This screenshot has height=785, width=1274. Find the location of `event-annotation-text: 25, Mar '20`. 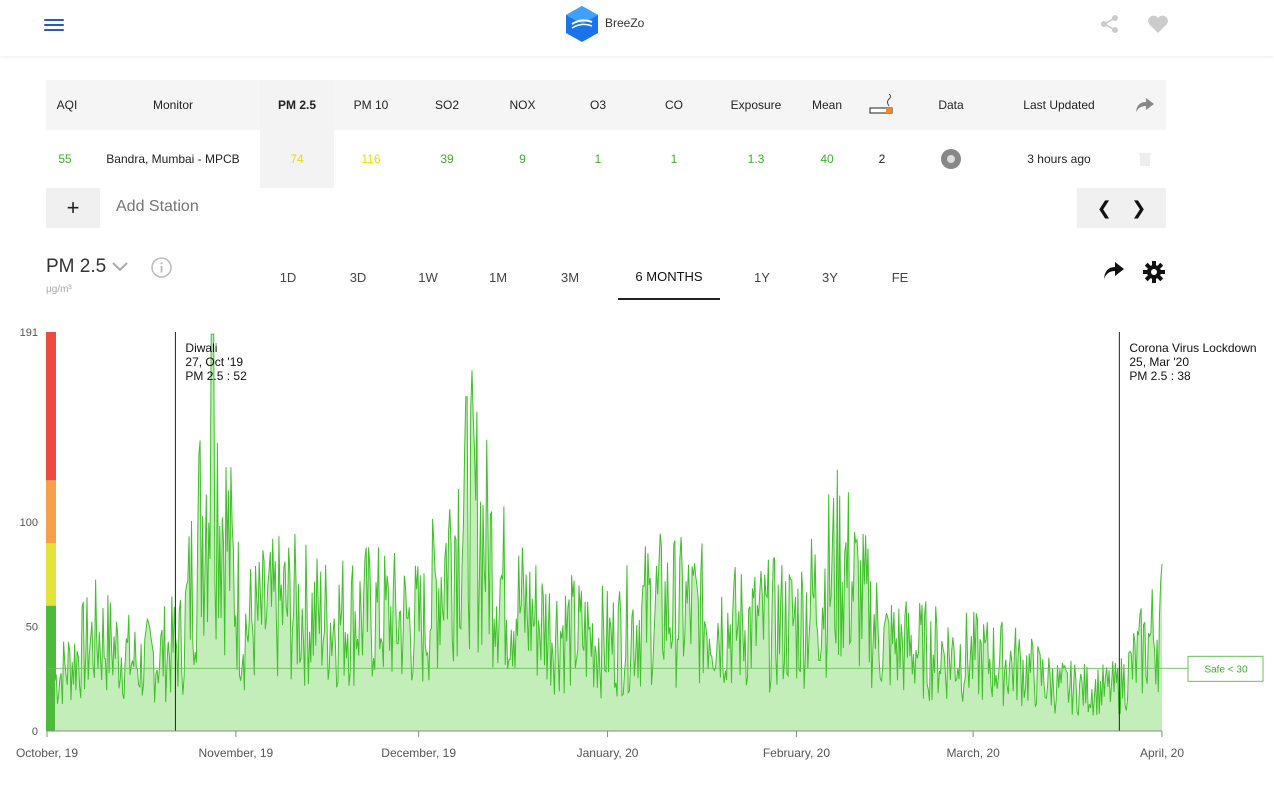

event-annotation-text: 25, Mar '20 is located at coordinates (1159, 362).